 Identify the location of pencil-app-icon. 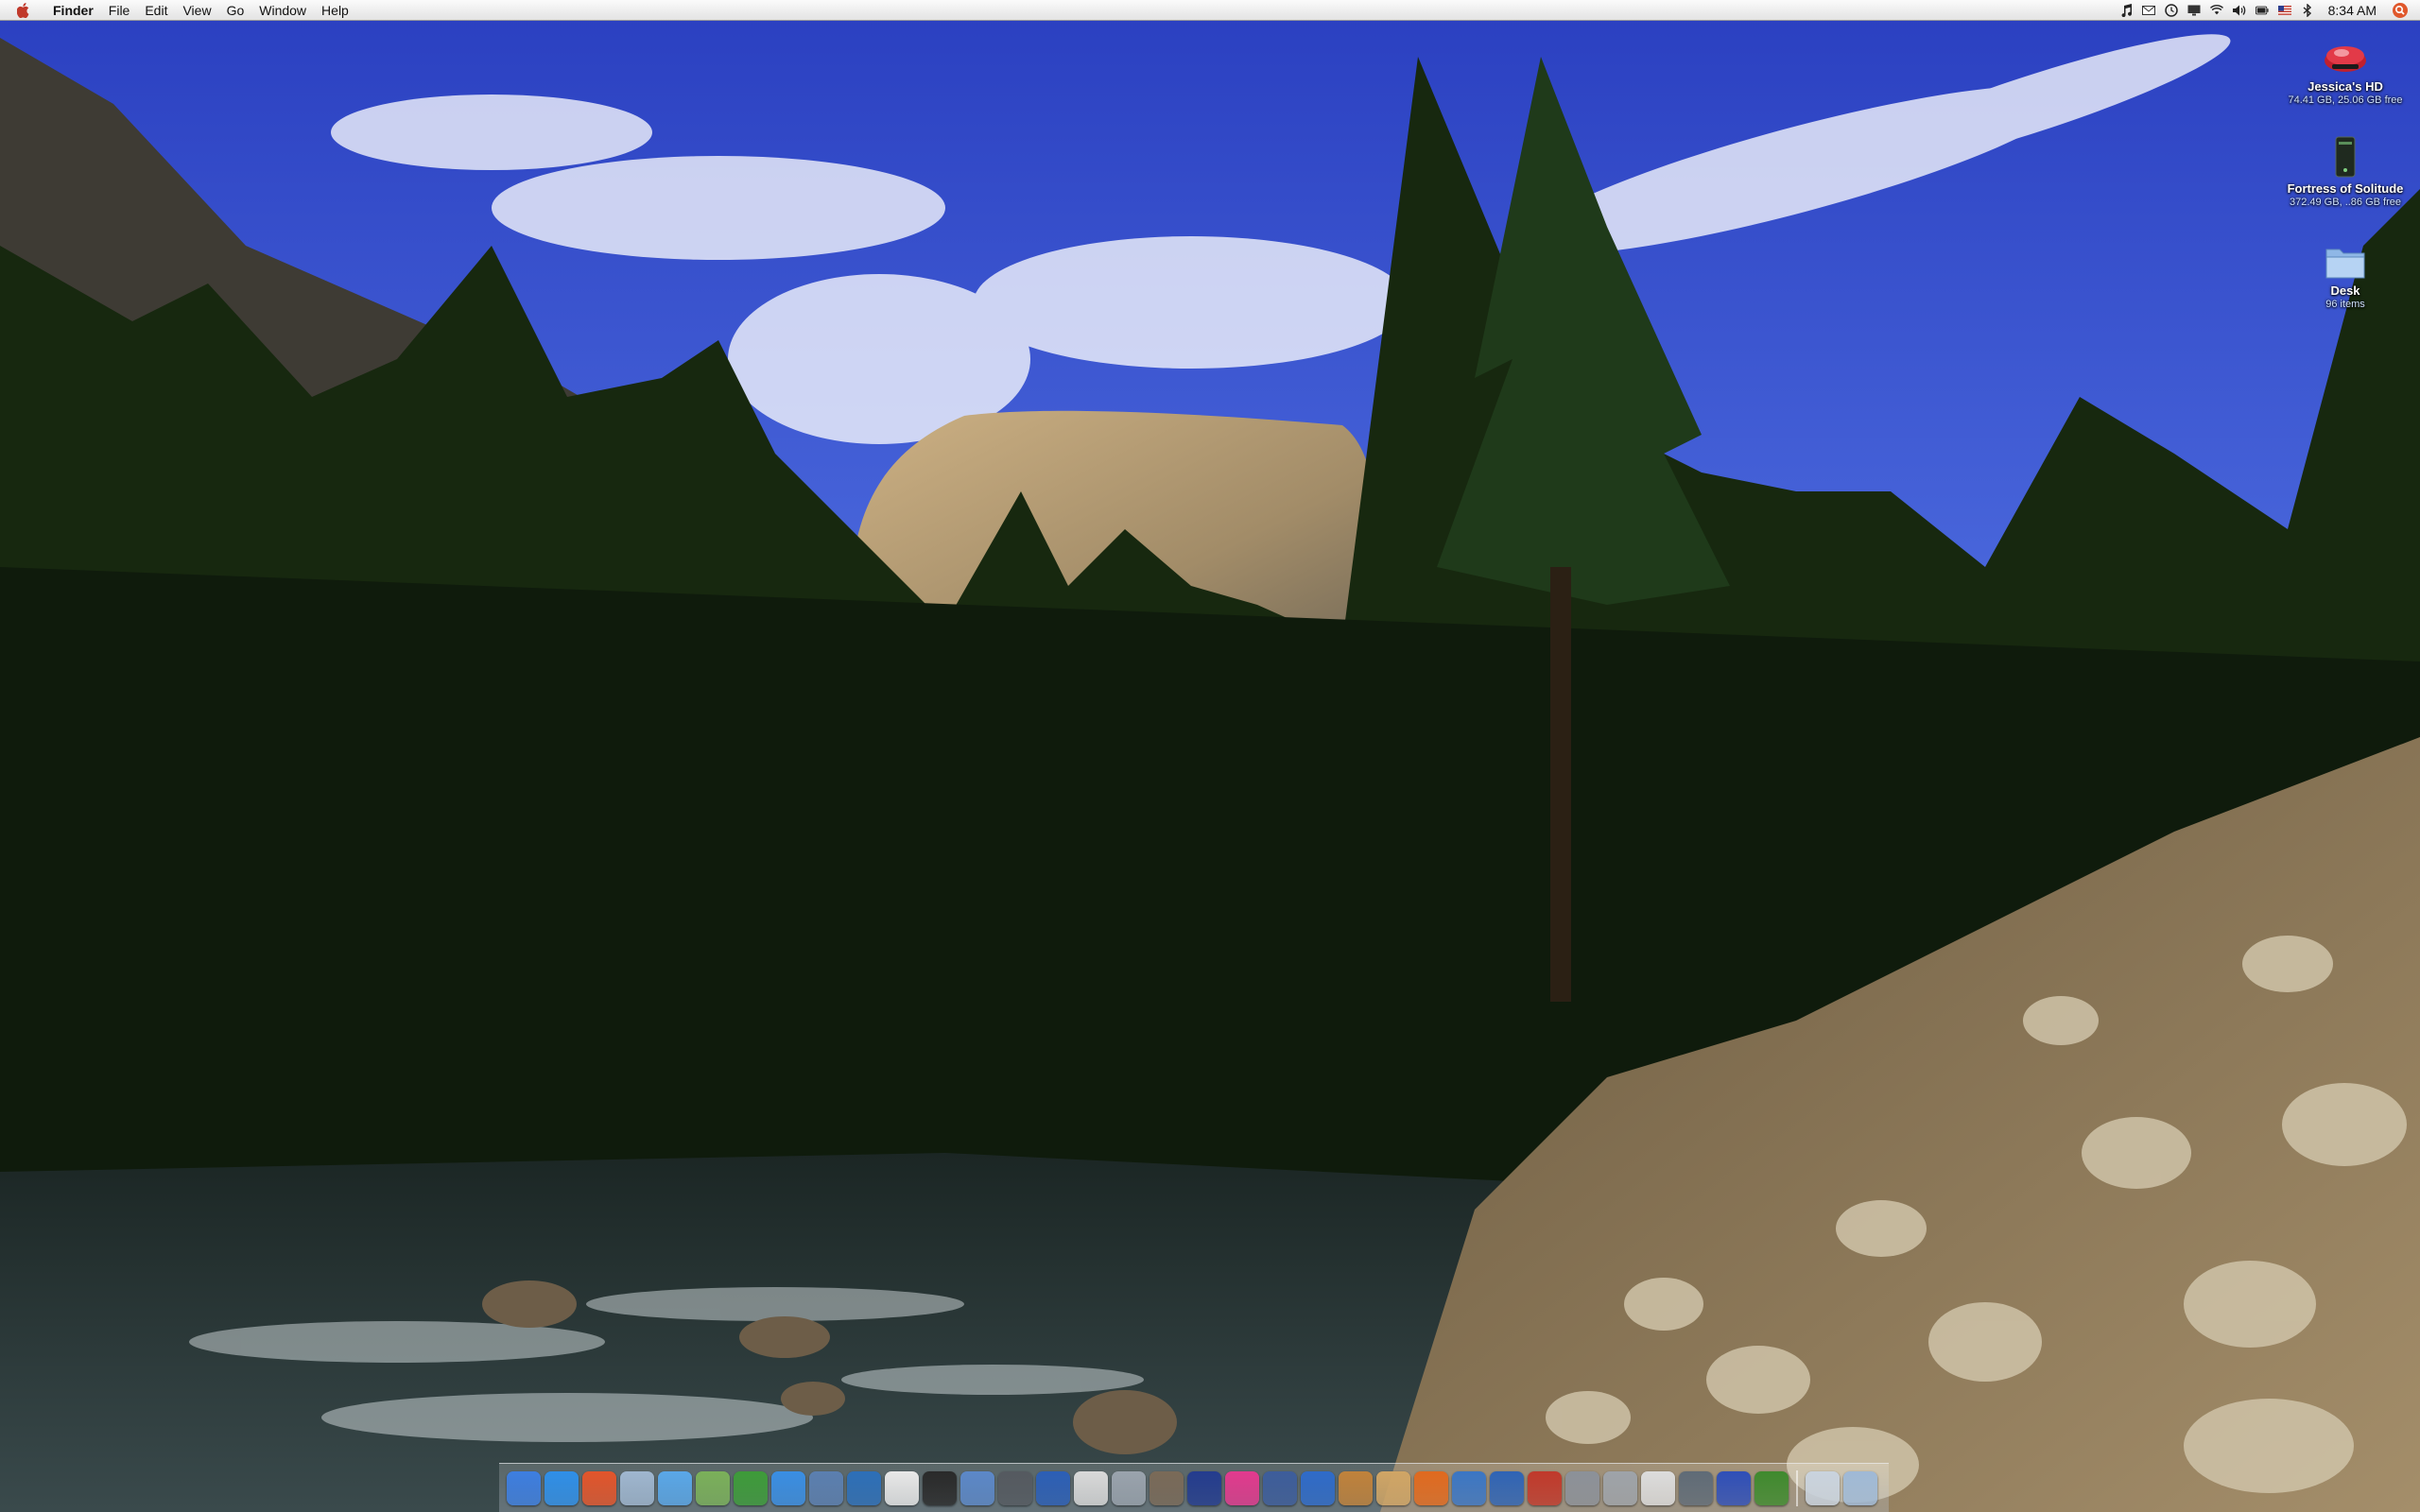
(1356, 1487).